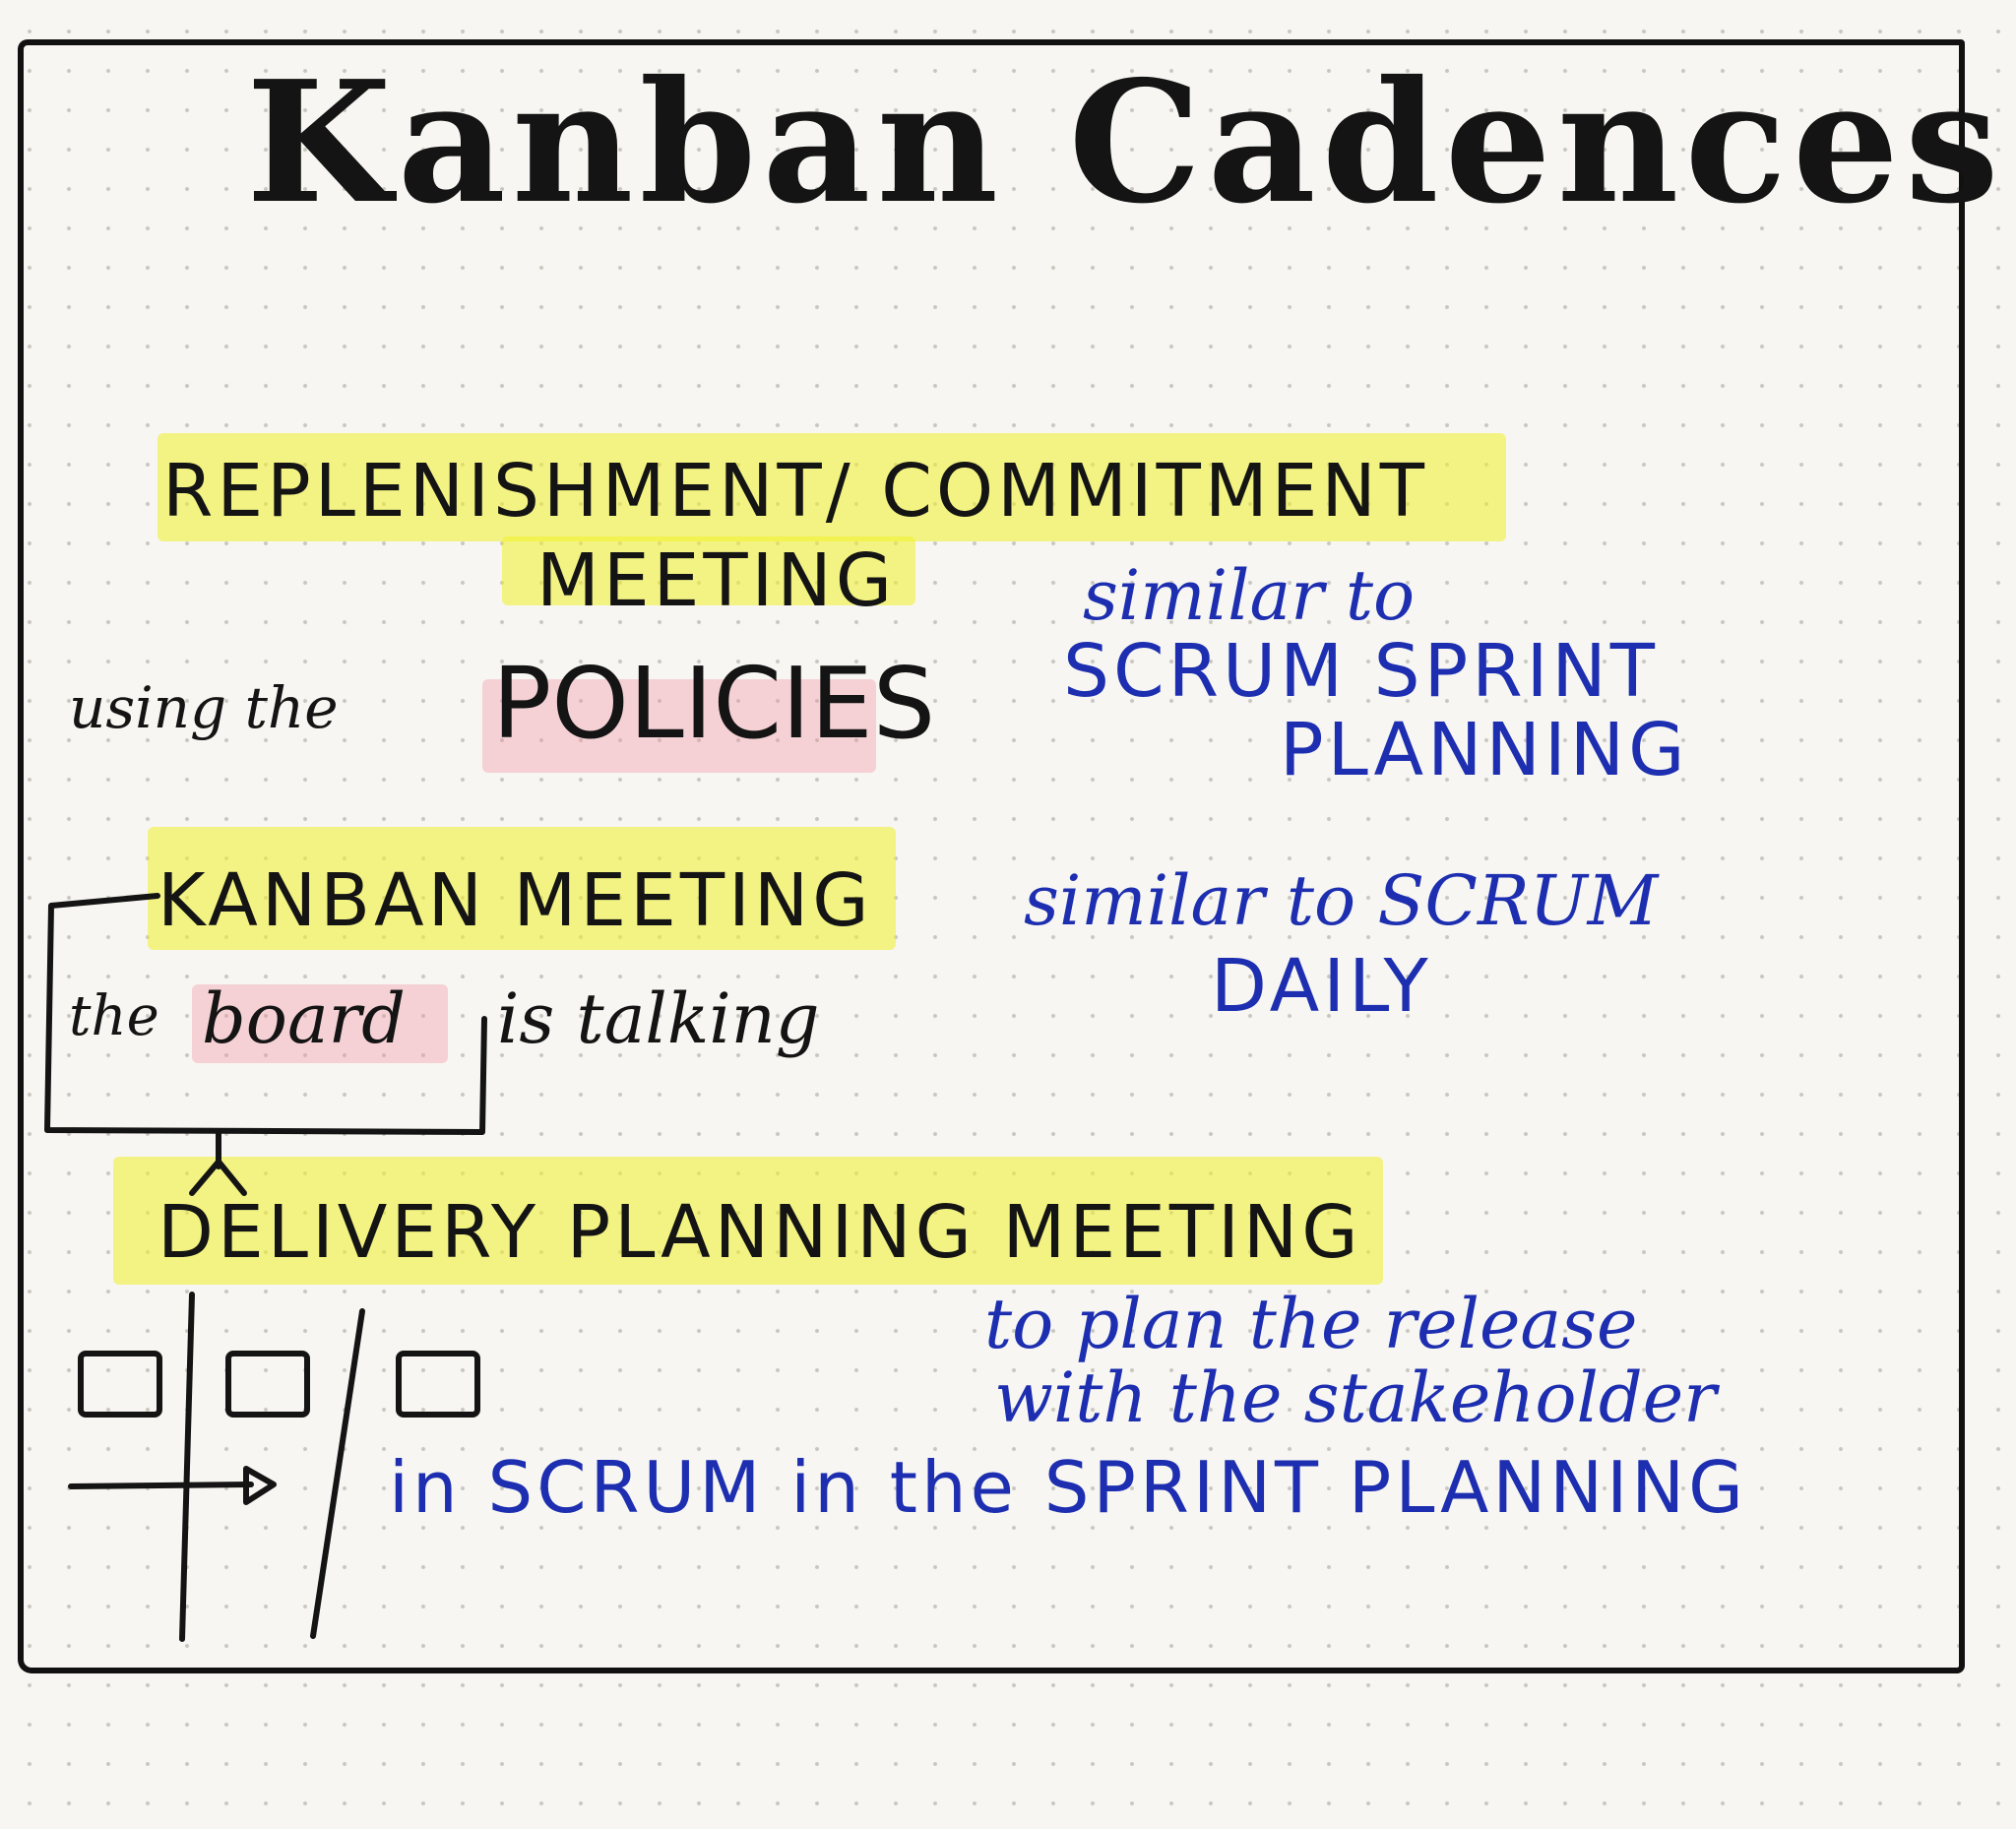 Image resolution: width=2016 pixels, height=1829 pixels. What do you see at coordinates (265, 1267) in the screenshot?
I see `sketch-overlay` at bounding box center [265, 1267].